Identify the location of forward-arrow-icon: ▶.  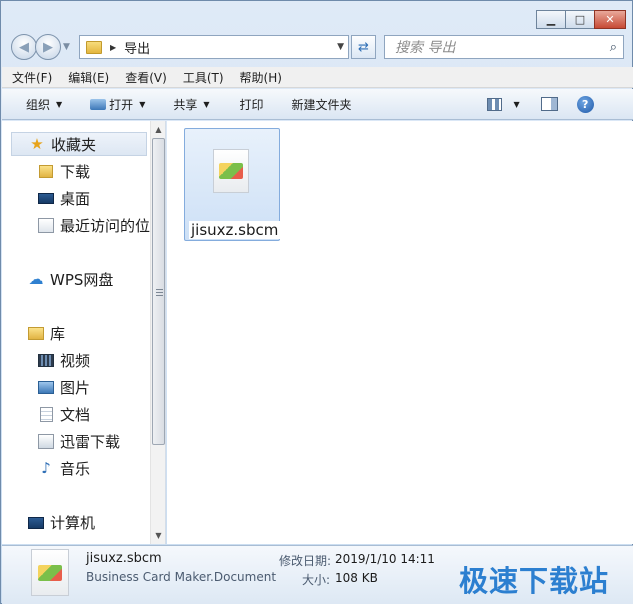
(48, 47).